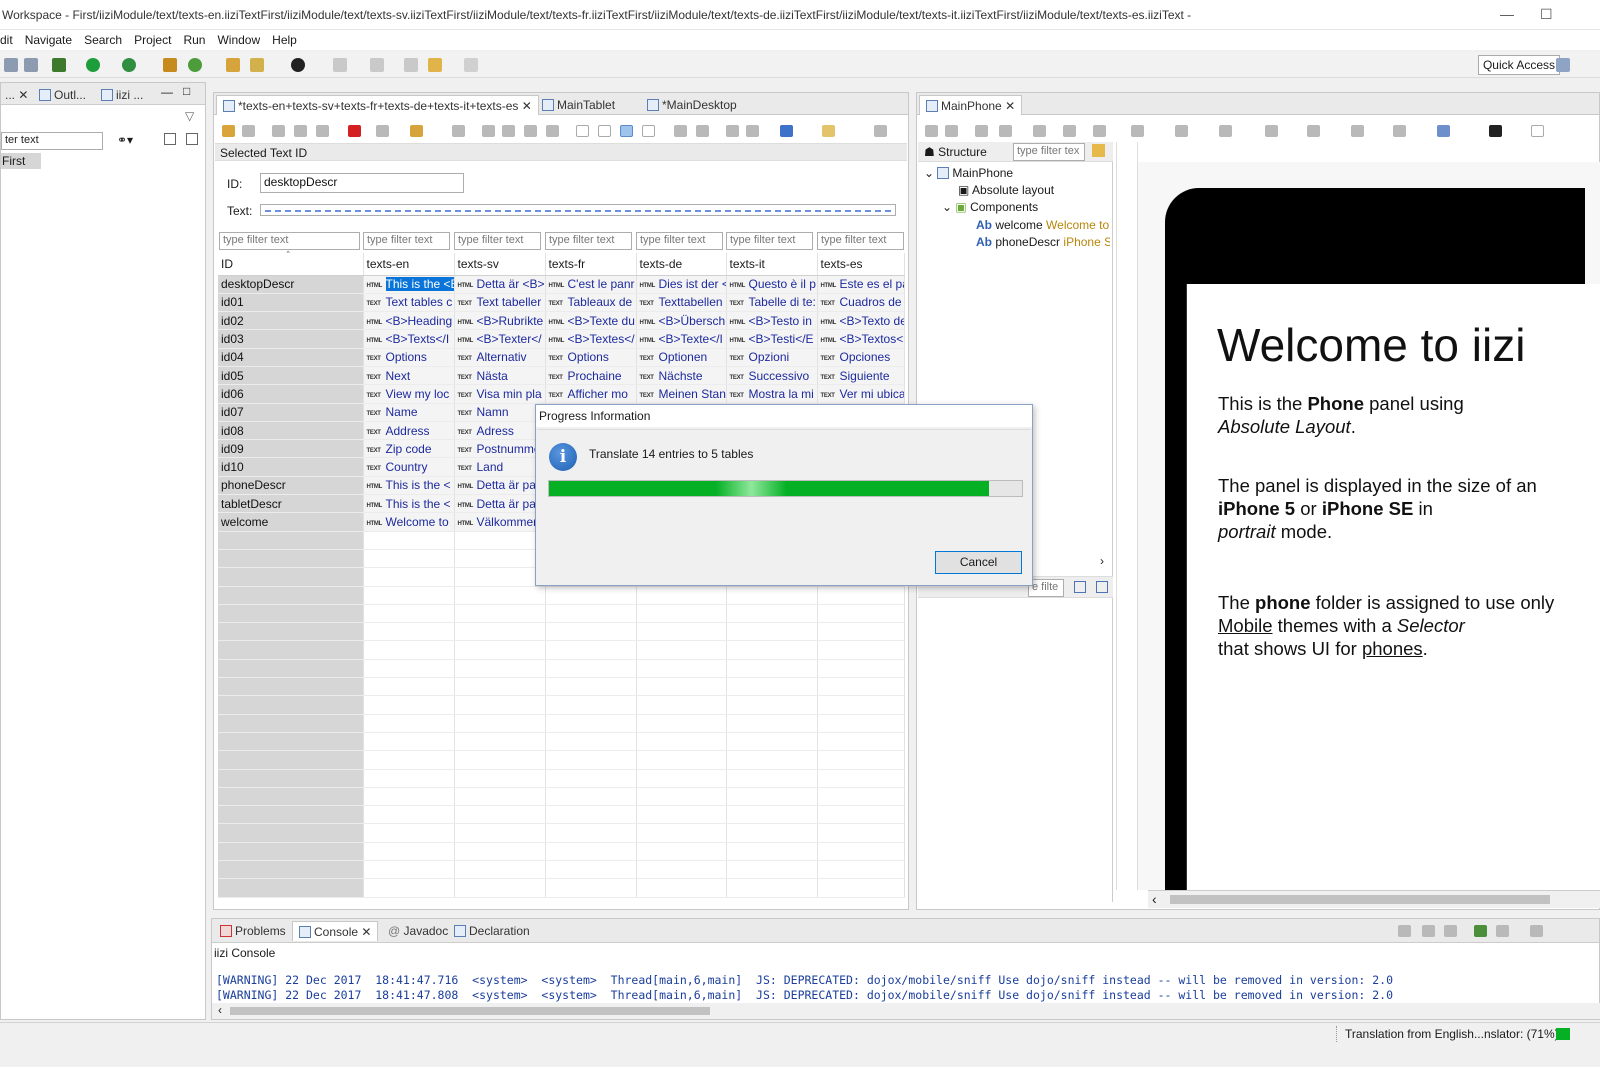  What do you see at coordinates (1181, 131) in the screenshot?
I see `size-icon` at bounding box center [1181, 131].